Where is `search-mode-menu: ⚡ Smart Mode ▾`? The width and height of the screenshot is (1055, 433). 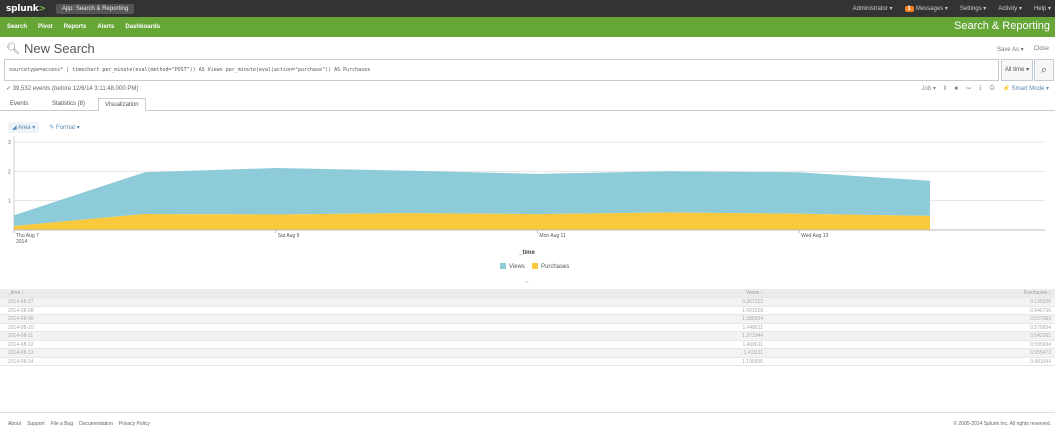 search-mode-menu: ⚡ Smart Mode ▾ is located at coordinates (1025, 88).